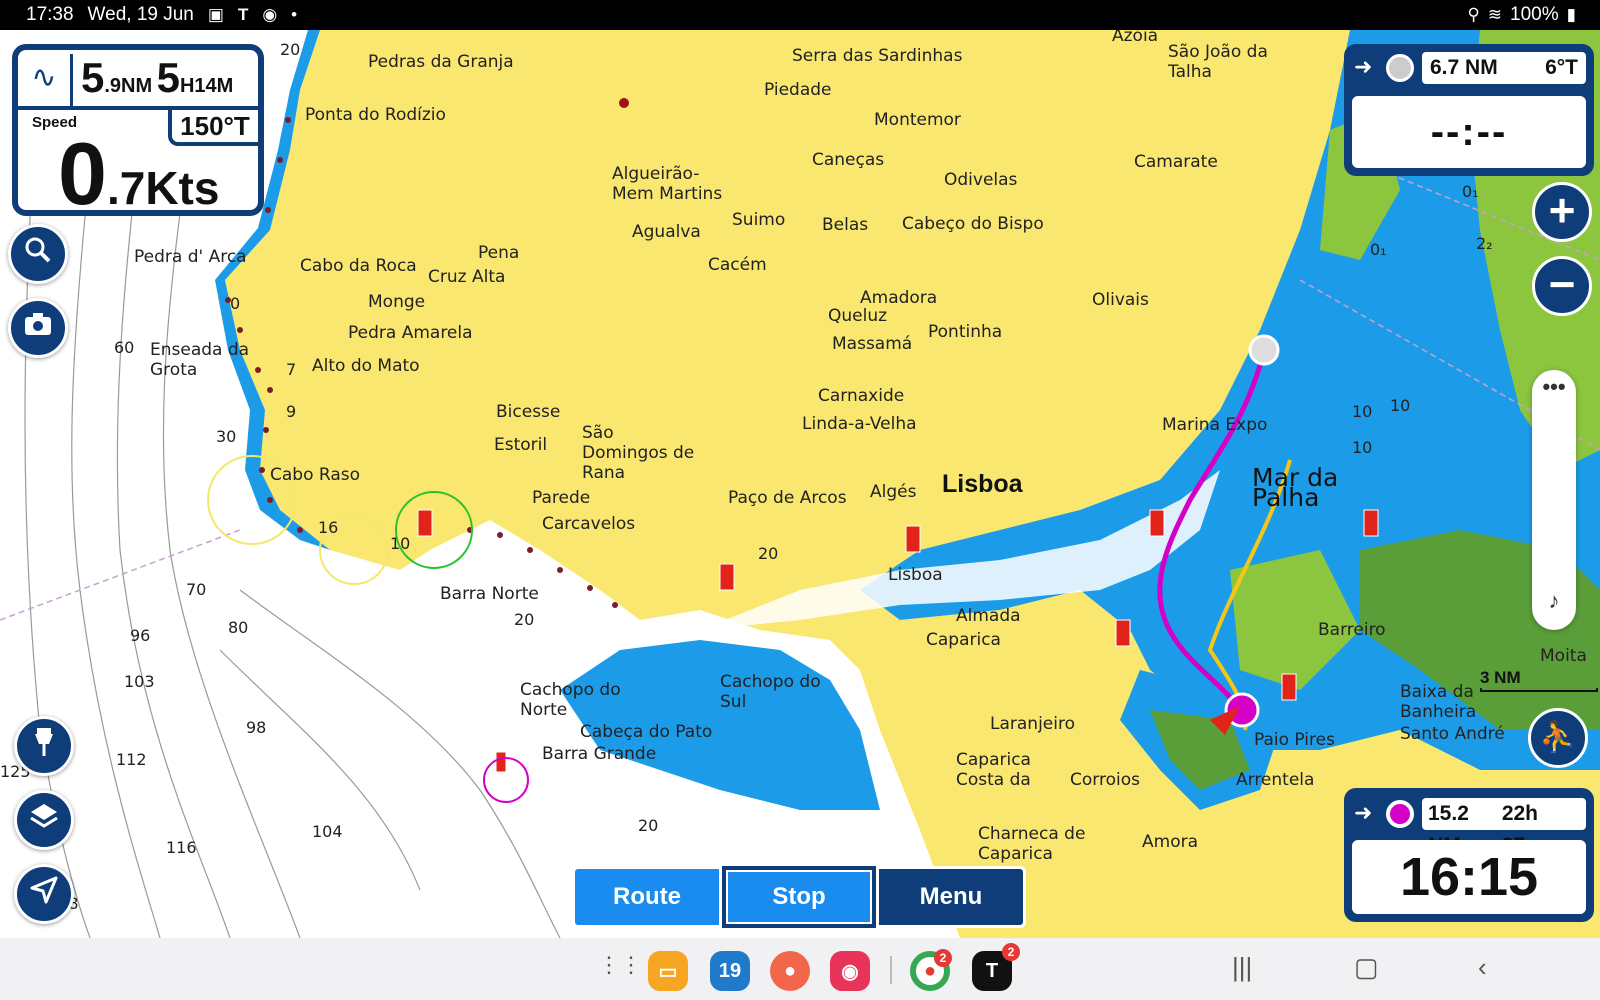 This screenshot has height=1000, width=1600. What do you see at coordinates (798, 90) in the screenshot?
I see `place-label: Piedade` at bounding box center [798, 90].